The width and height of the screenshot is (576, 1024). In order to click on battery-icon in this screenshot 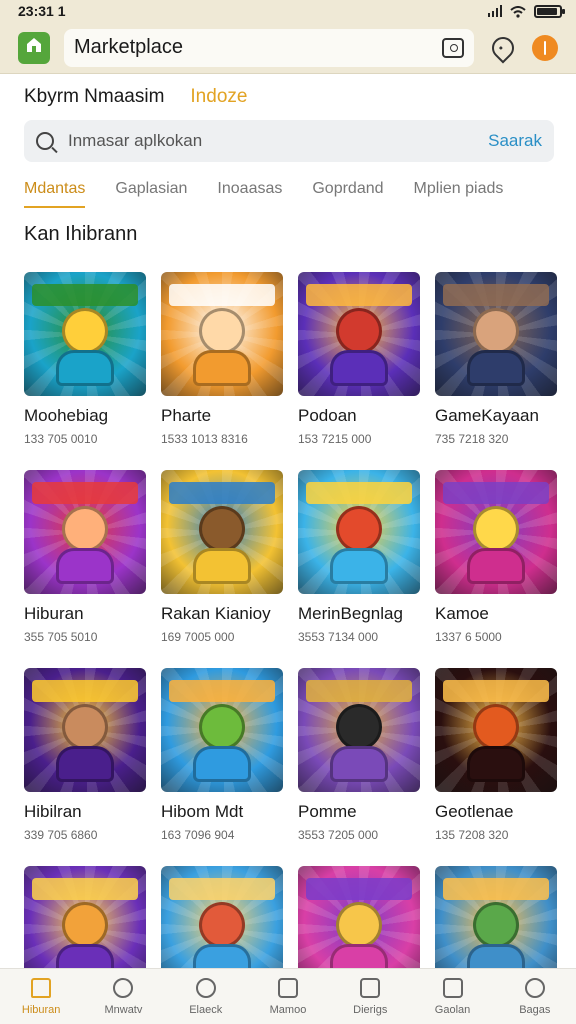, I will do `click(549, 11)`.